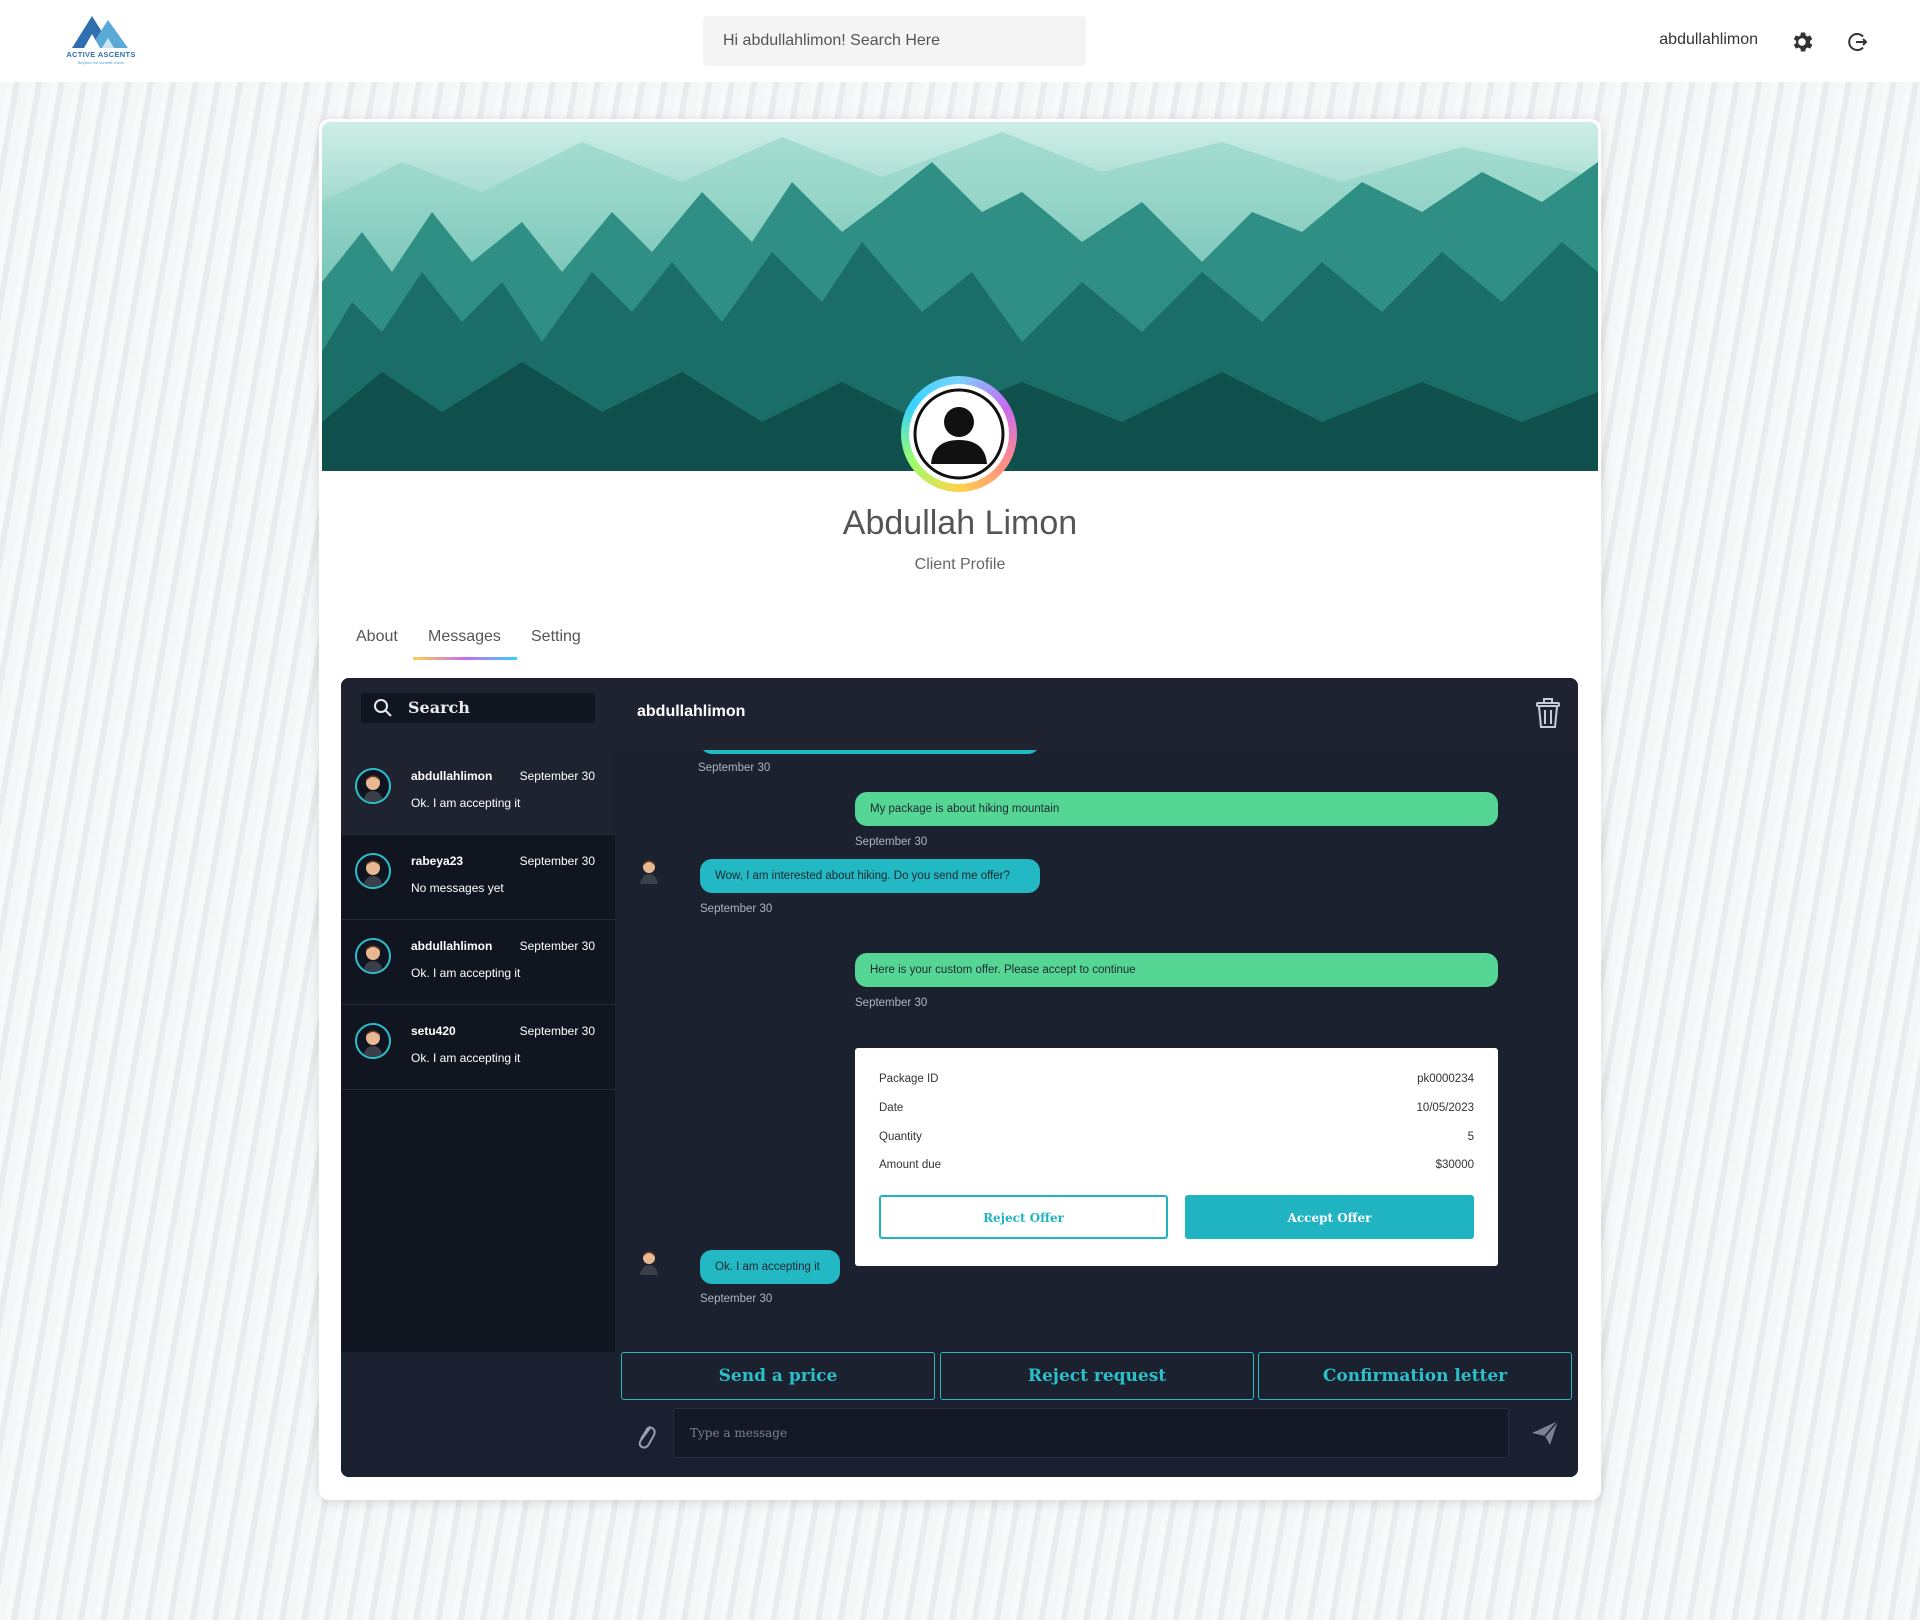 The image size is (1920, 1620). What do you see at coordinates (478, 877) in the screenshot?
I see `conversation-item: rabeya23 September 30 No messages yet` at bounding box center [478, 877].